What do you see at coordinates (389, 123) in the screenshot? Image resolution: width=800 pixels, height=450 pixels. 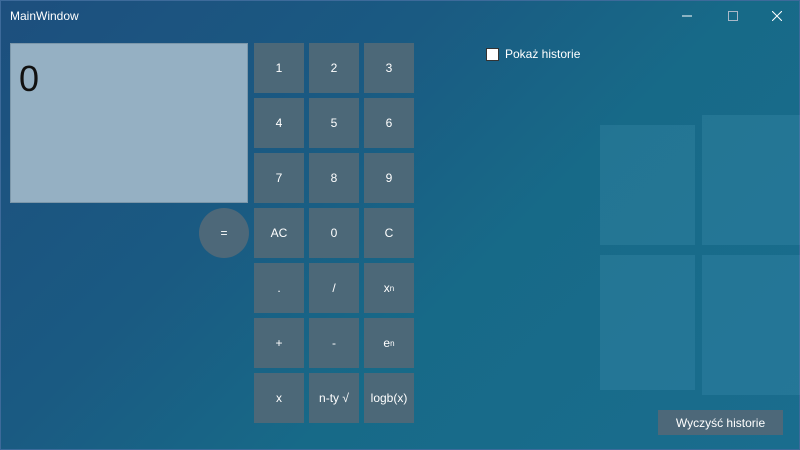 I see `key-6: 6` at bounding box center [389, 123].